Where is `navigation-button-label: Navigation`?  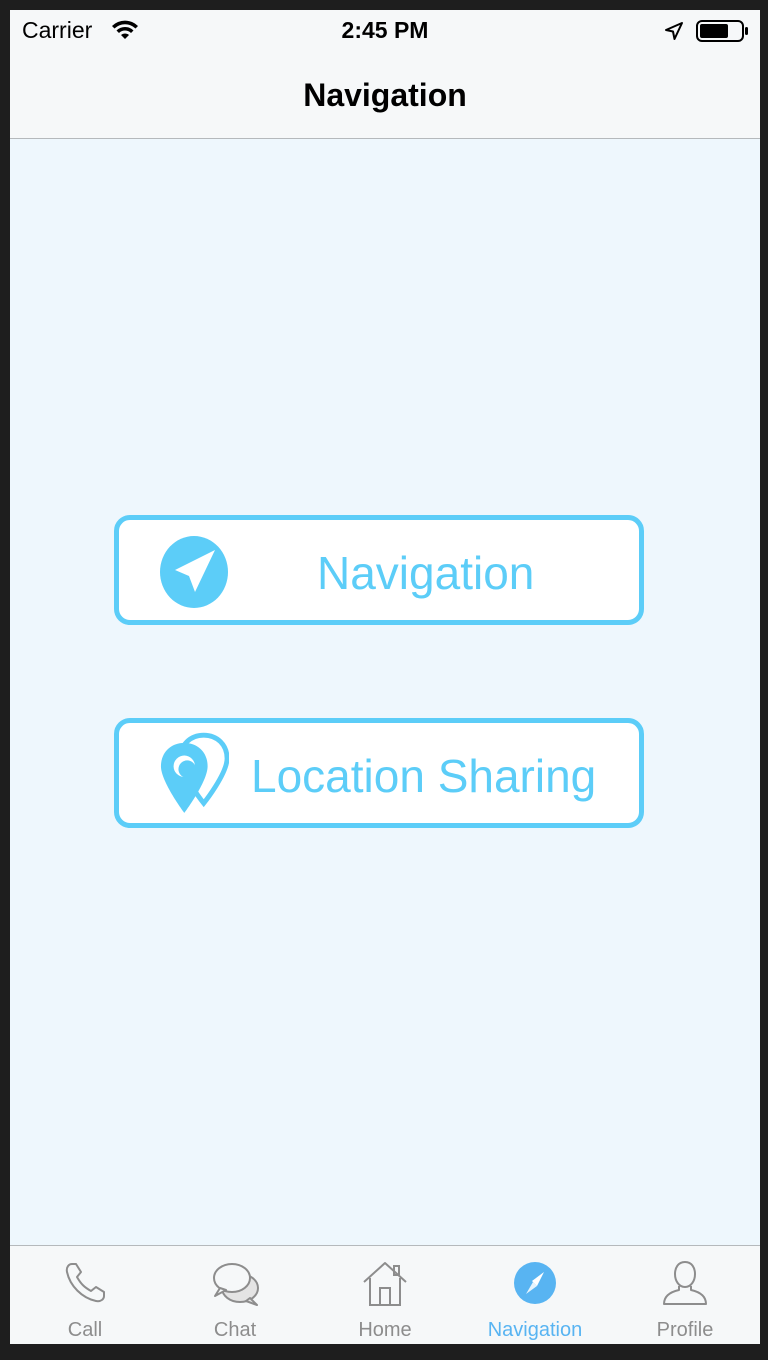 navigation-button-label: Navigation is located at coordinates (426, 573).